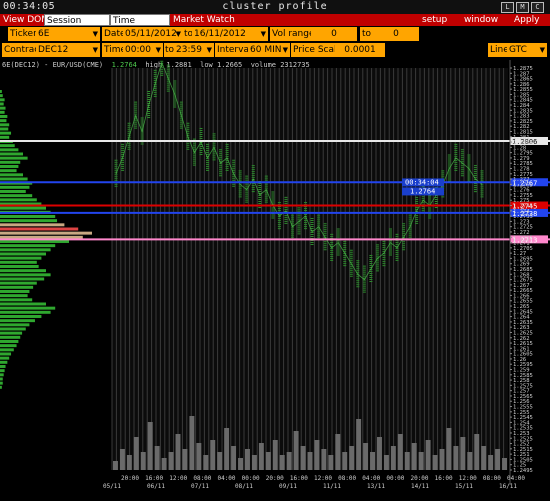 This screenshot has height=501, width=550. What do you see at coordinates (376, 486) in the screenshot?
I see `x-date-label: 13/11` at bounding box center [376, 486].